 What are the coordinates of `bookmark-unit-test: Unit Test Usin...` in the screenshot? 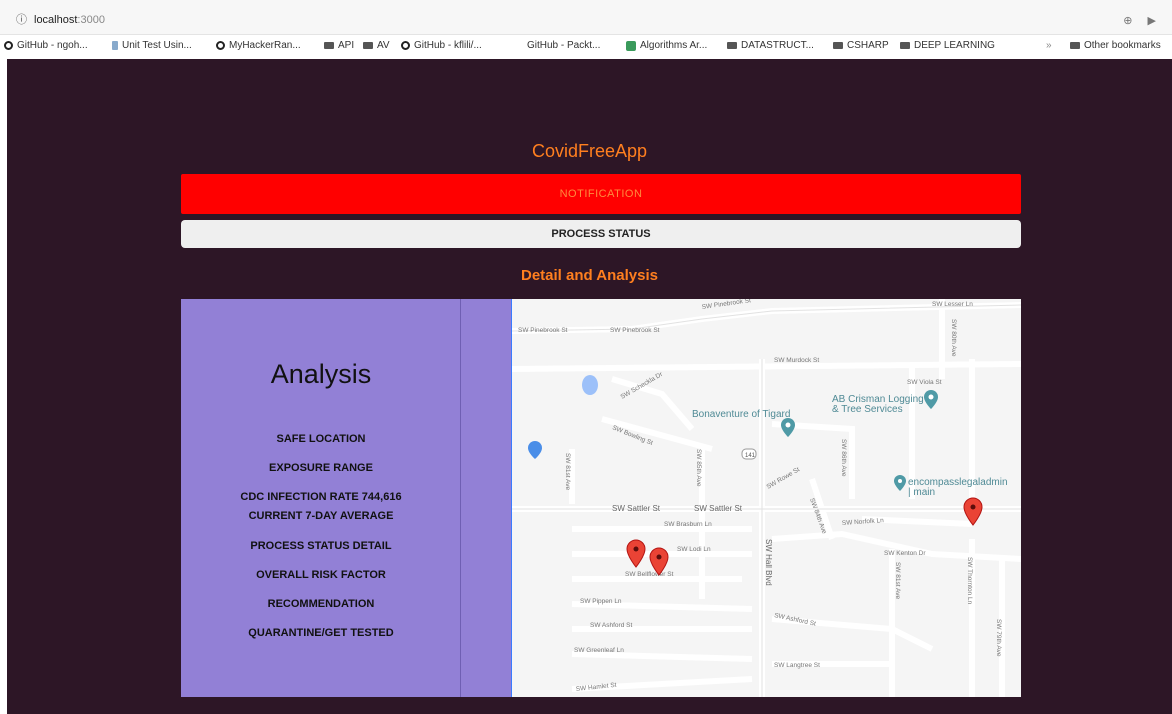 It's located at (152, 45).